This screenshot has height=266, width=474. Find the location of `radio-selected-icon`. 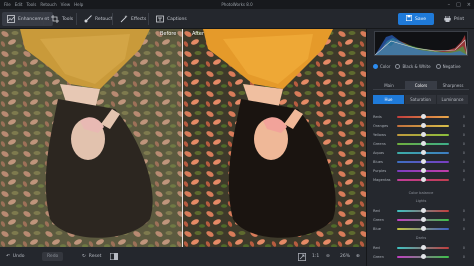

radio-selected-icon is located at coordinates (375, 66).